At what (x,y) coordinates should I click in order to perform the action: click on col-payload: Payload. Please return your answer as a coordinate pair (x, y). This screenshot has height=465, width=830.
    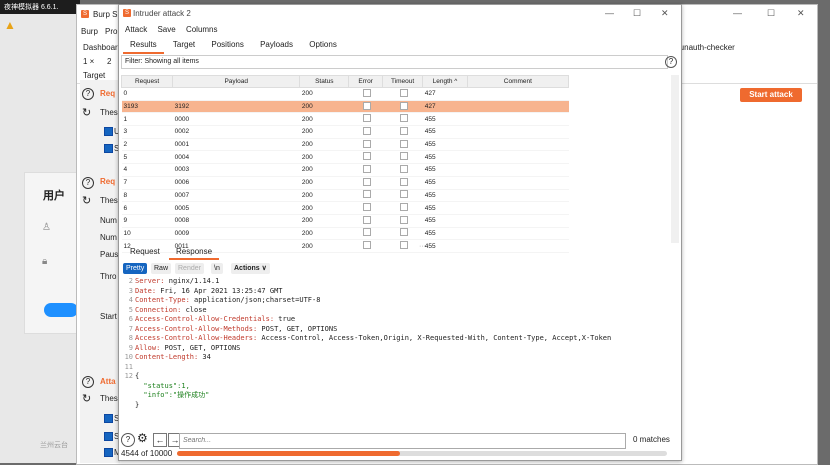
    Looking at the image, I should click on (236, 81).